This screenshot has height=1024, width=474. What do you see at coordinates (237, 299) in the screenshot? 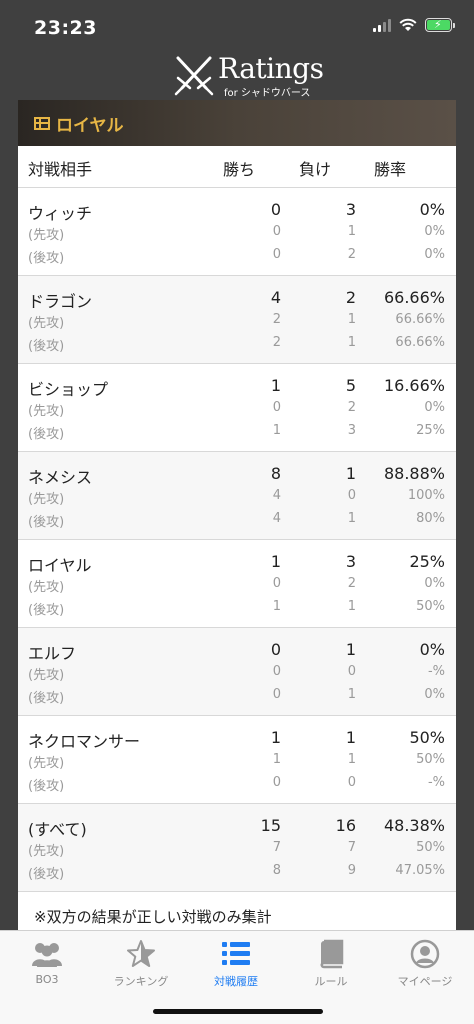
I see `matchup-total-row: ドラゴン 4 2 66.66%` at bounding box center [237, 299].